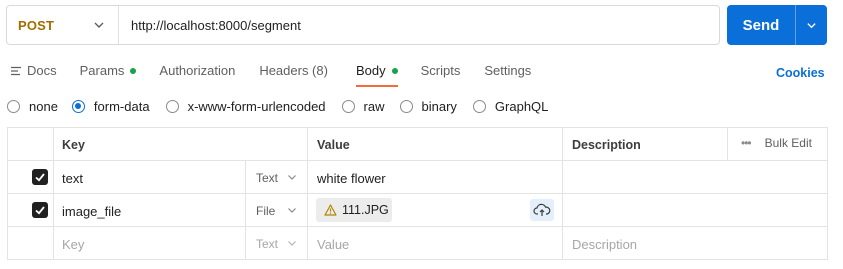 This screenshot has width=843, height=269. Describe the element at coordinates (365, 210) in the screenshot. I see `file-name: 111.JPG` at that location.